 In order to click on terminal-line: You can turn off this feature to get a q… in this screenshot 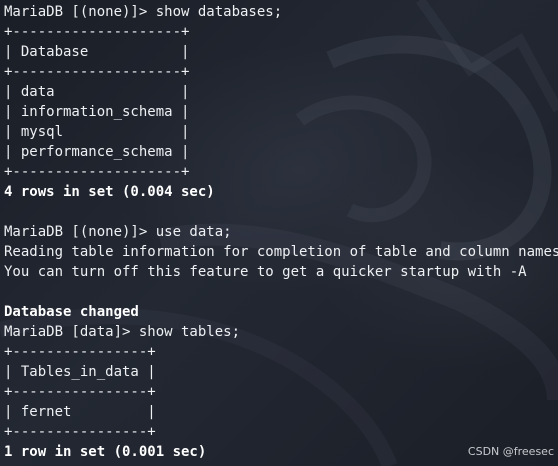, I will do `click(265, 272)`.